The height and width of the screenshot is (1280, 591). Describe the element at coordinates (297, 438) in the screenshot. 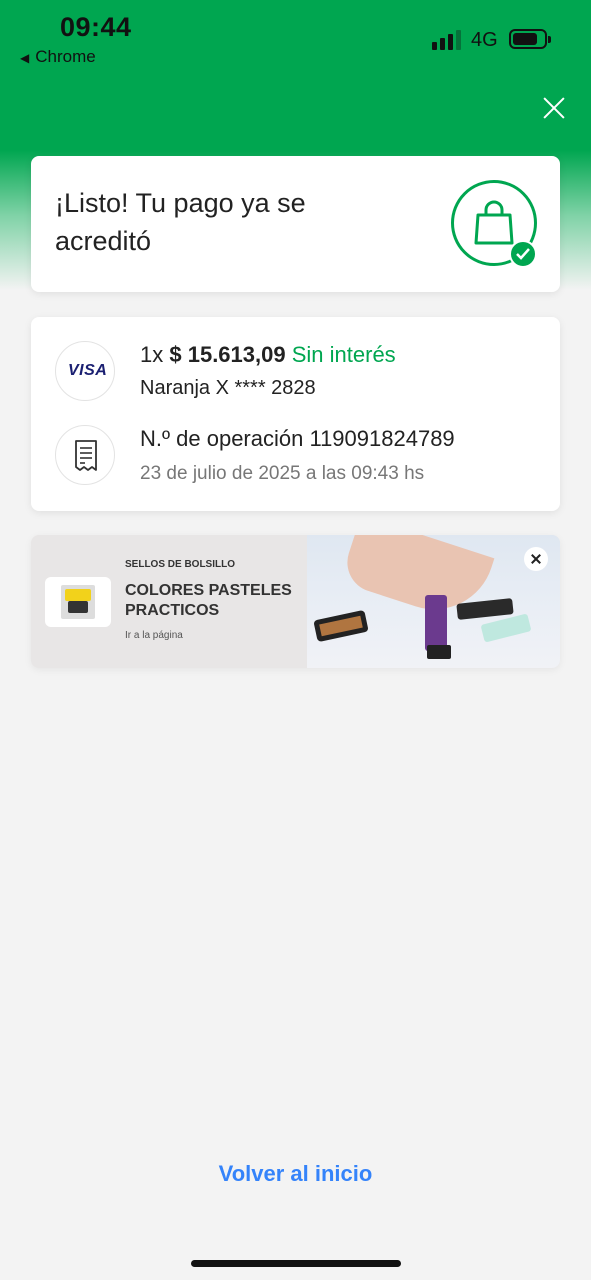

I see `operation-number: N.º de operación 119091824789` at that location.